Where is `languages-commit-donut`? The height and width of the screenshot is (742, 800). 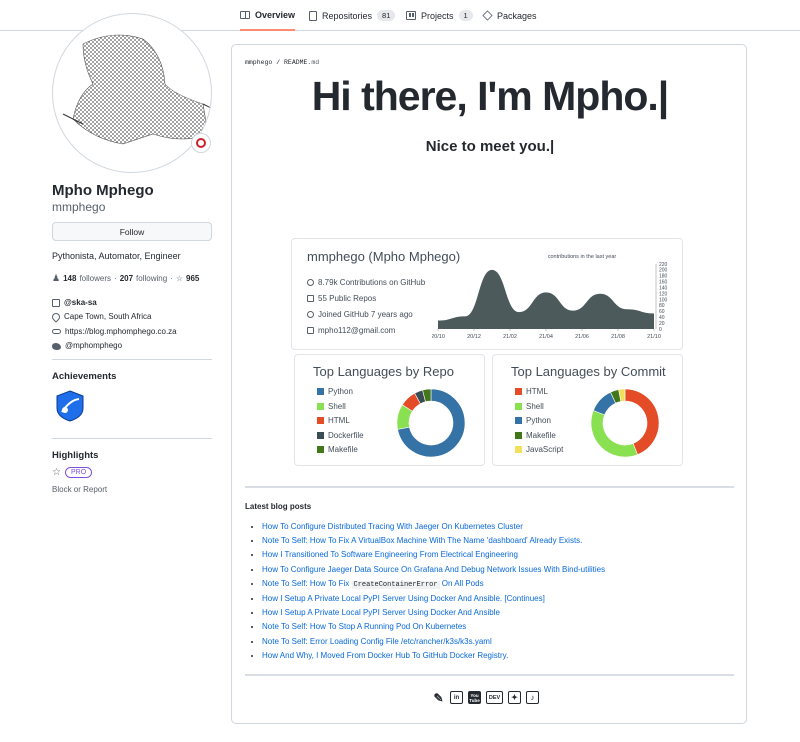
languages-commit-donut is located at coordinates (625, 423).